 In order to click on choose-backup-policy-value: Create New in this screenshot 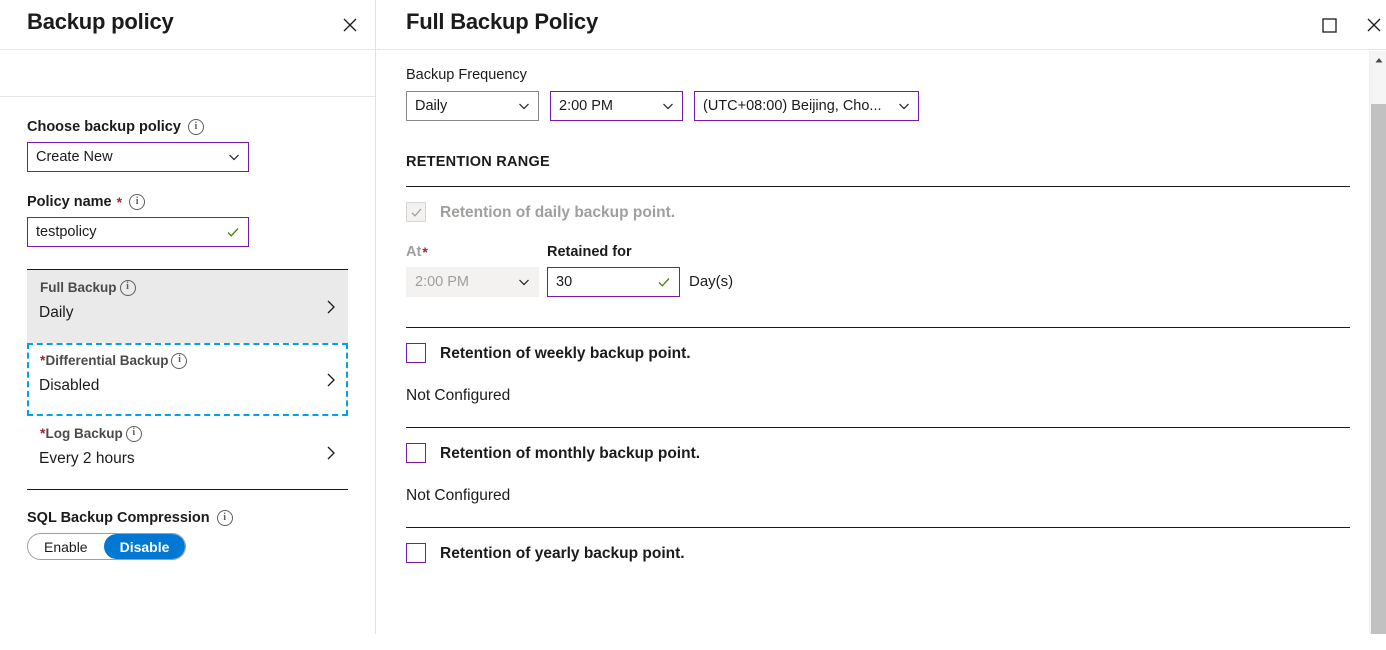, I will do `click(74, 157)`.